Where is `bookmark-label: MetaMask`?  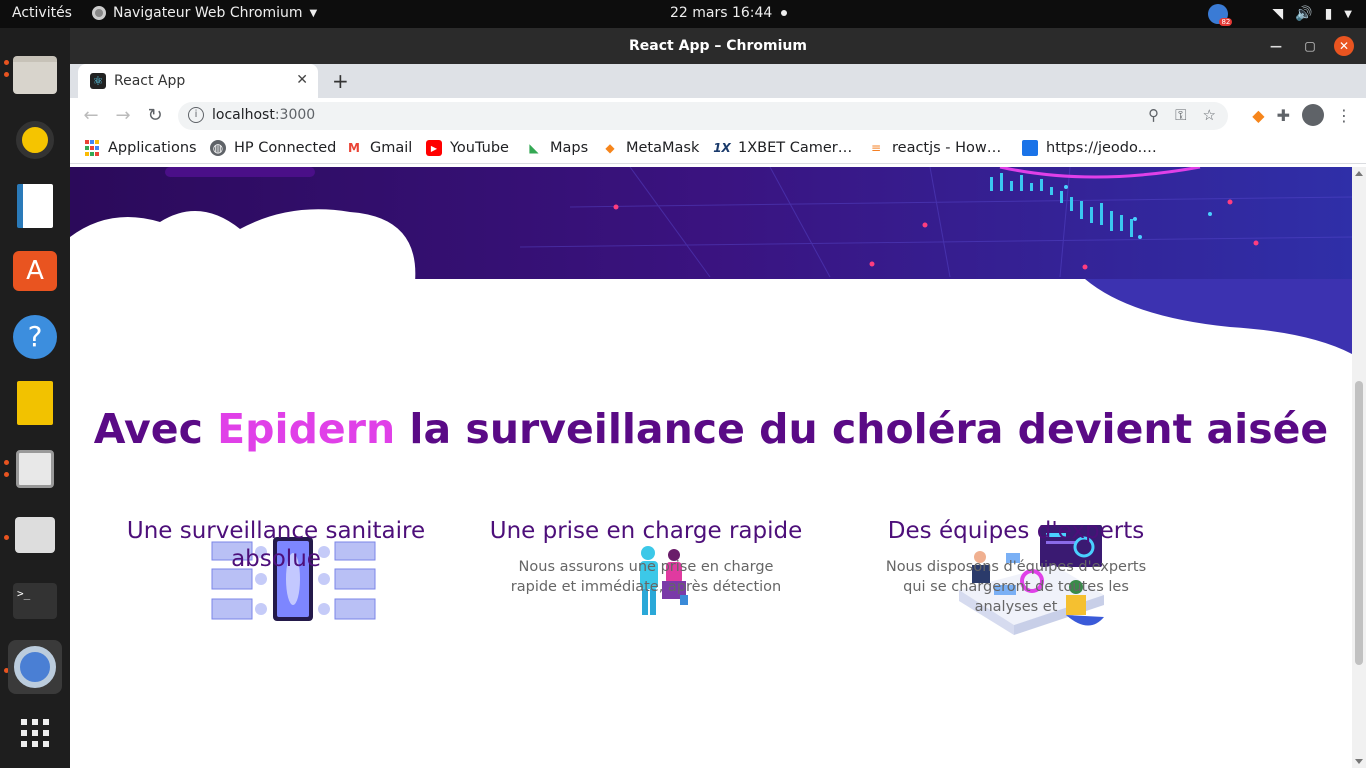 bookmark-label: MetaMask is located at coordinates (663, 148).